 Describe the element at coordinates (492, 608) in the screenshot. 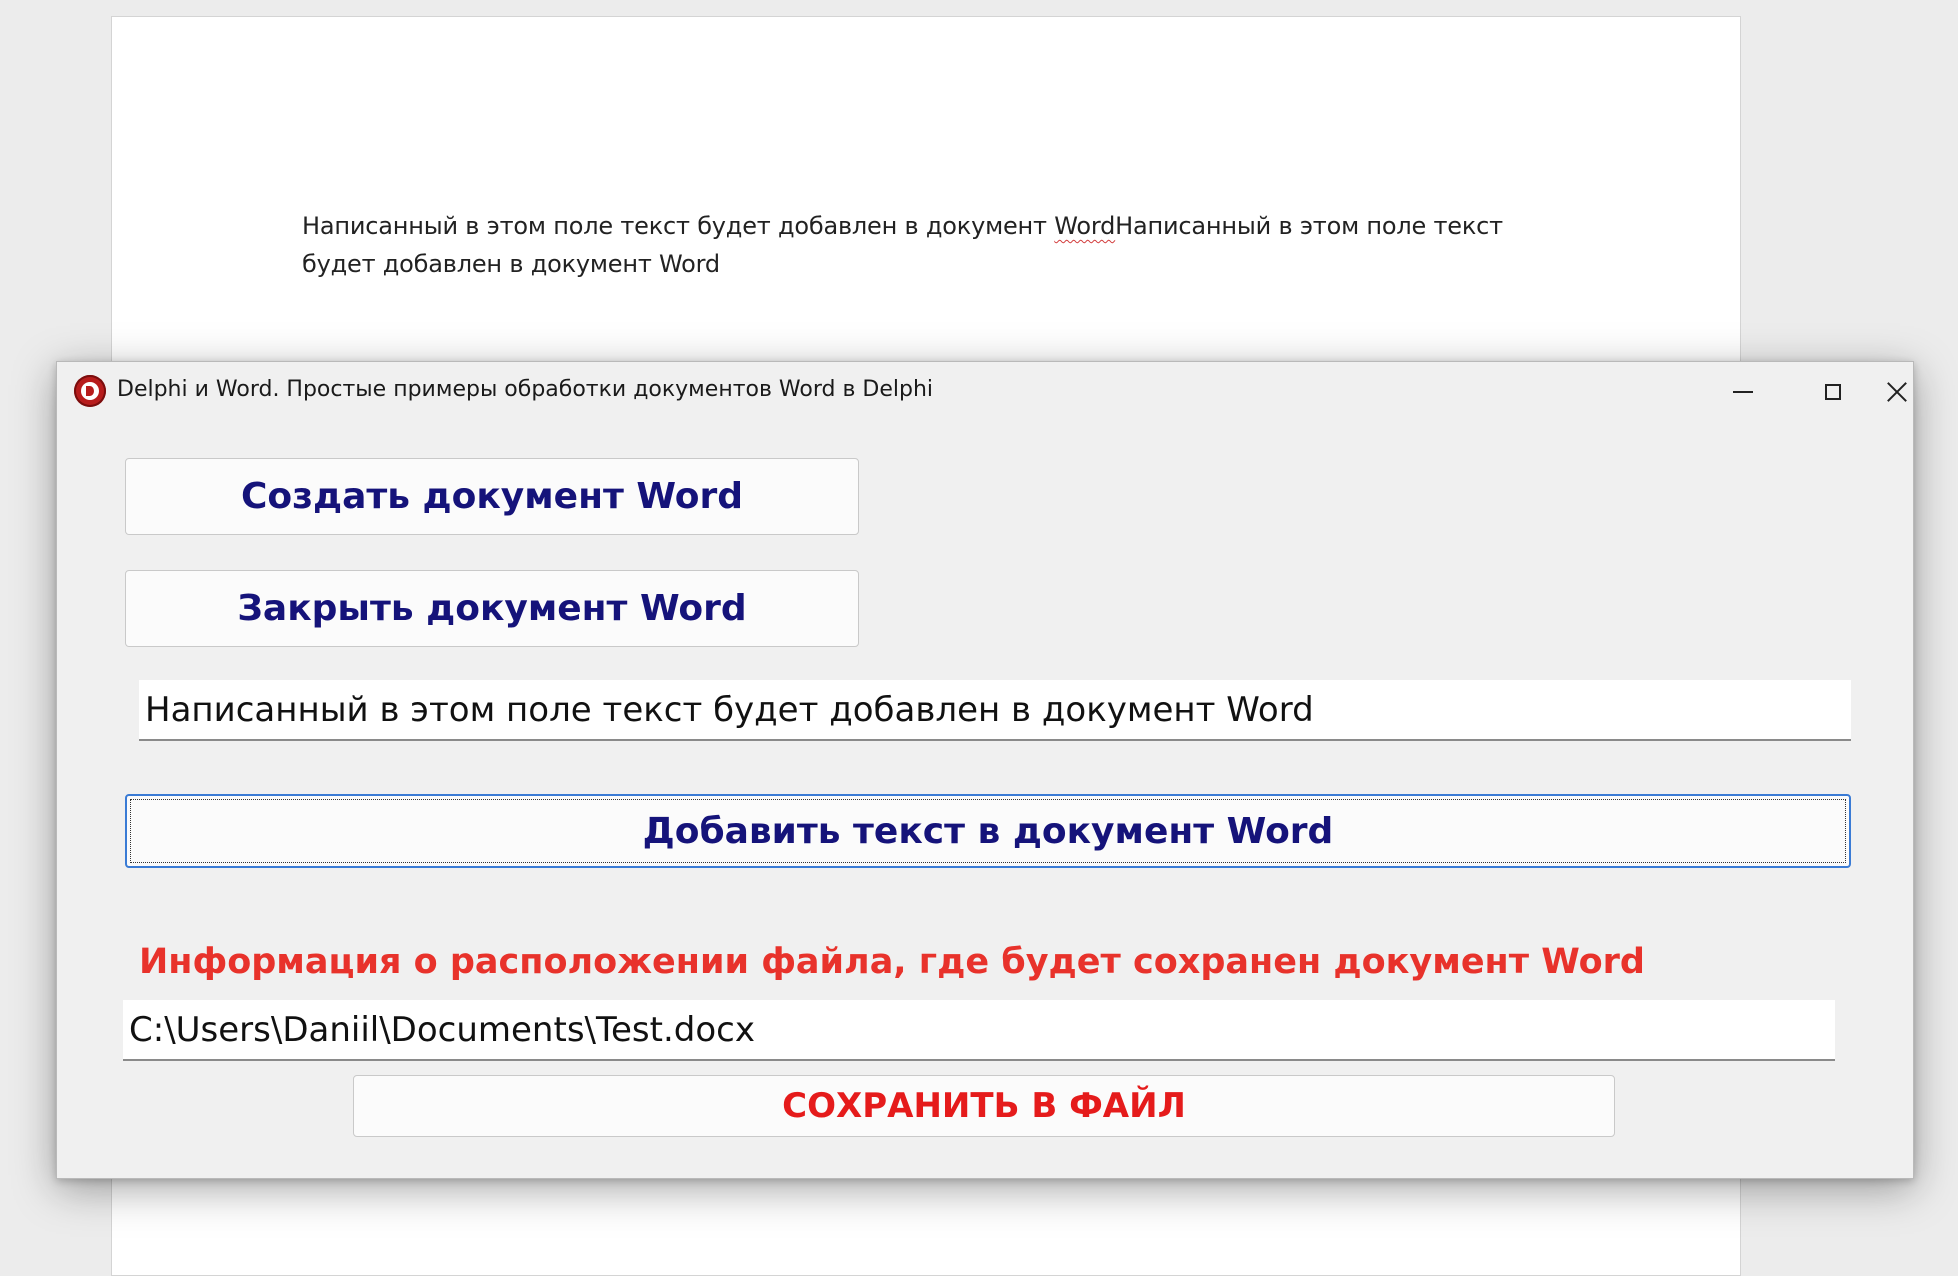

I see `close-document-button: Закрыть документ Word` at that location.